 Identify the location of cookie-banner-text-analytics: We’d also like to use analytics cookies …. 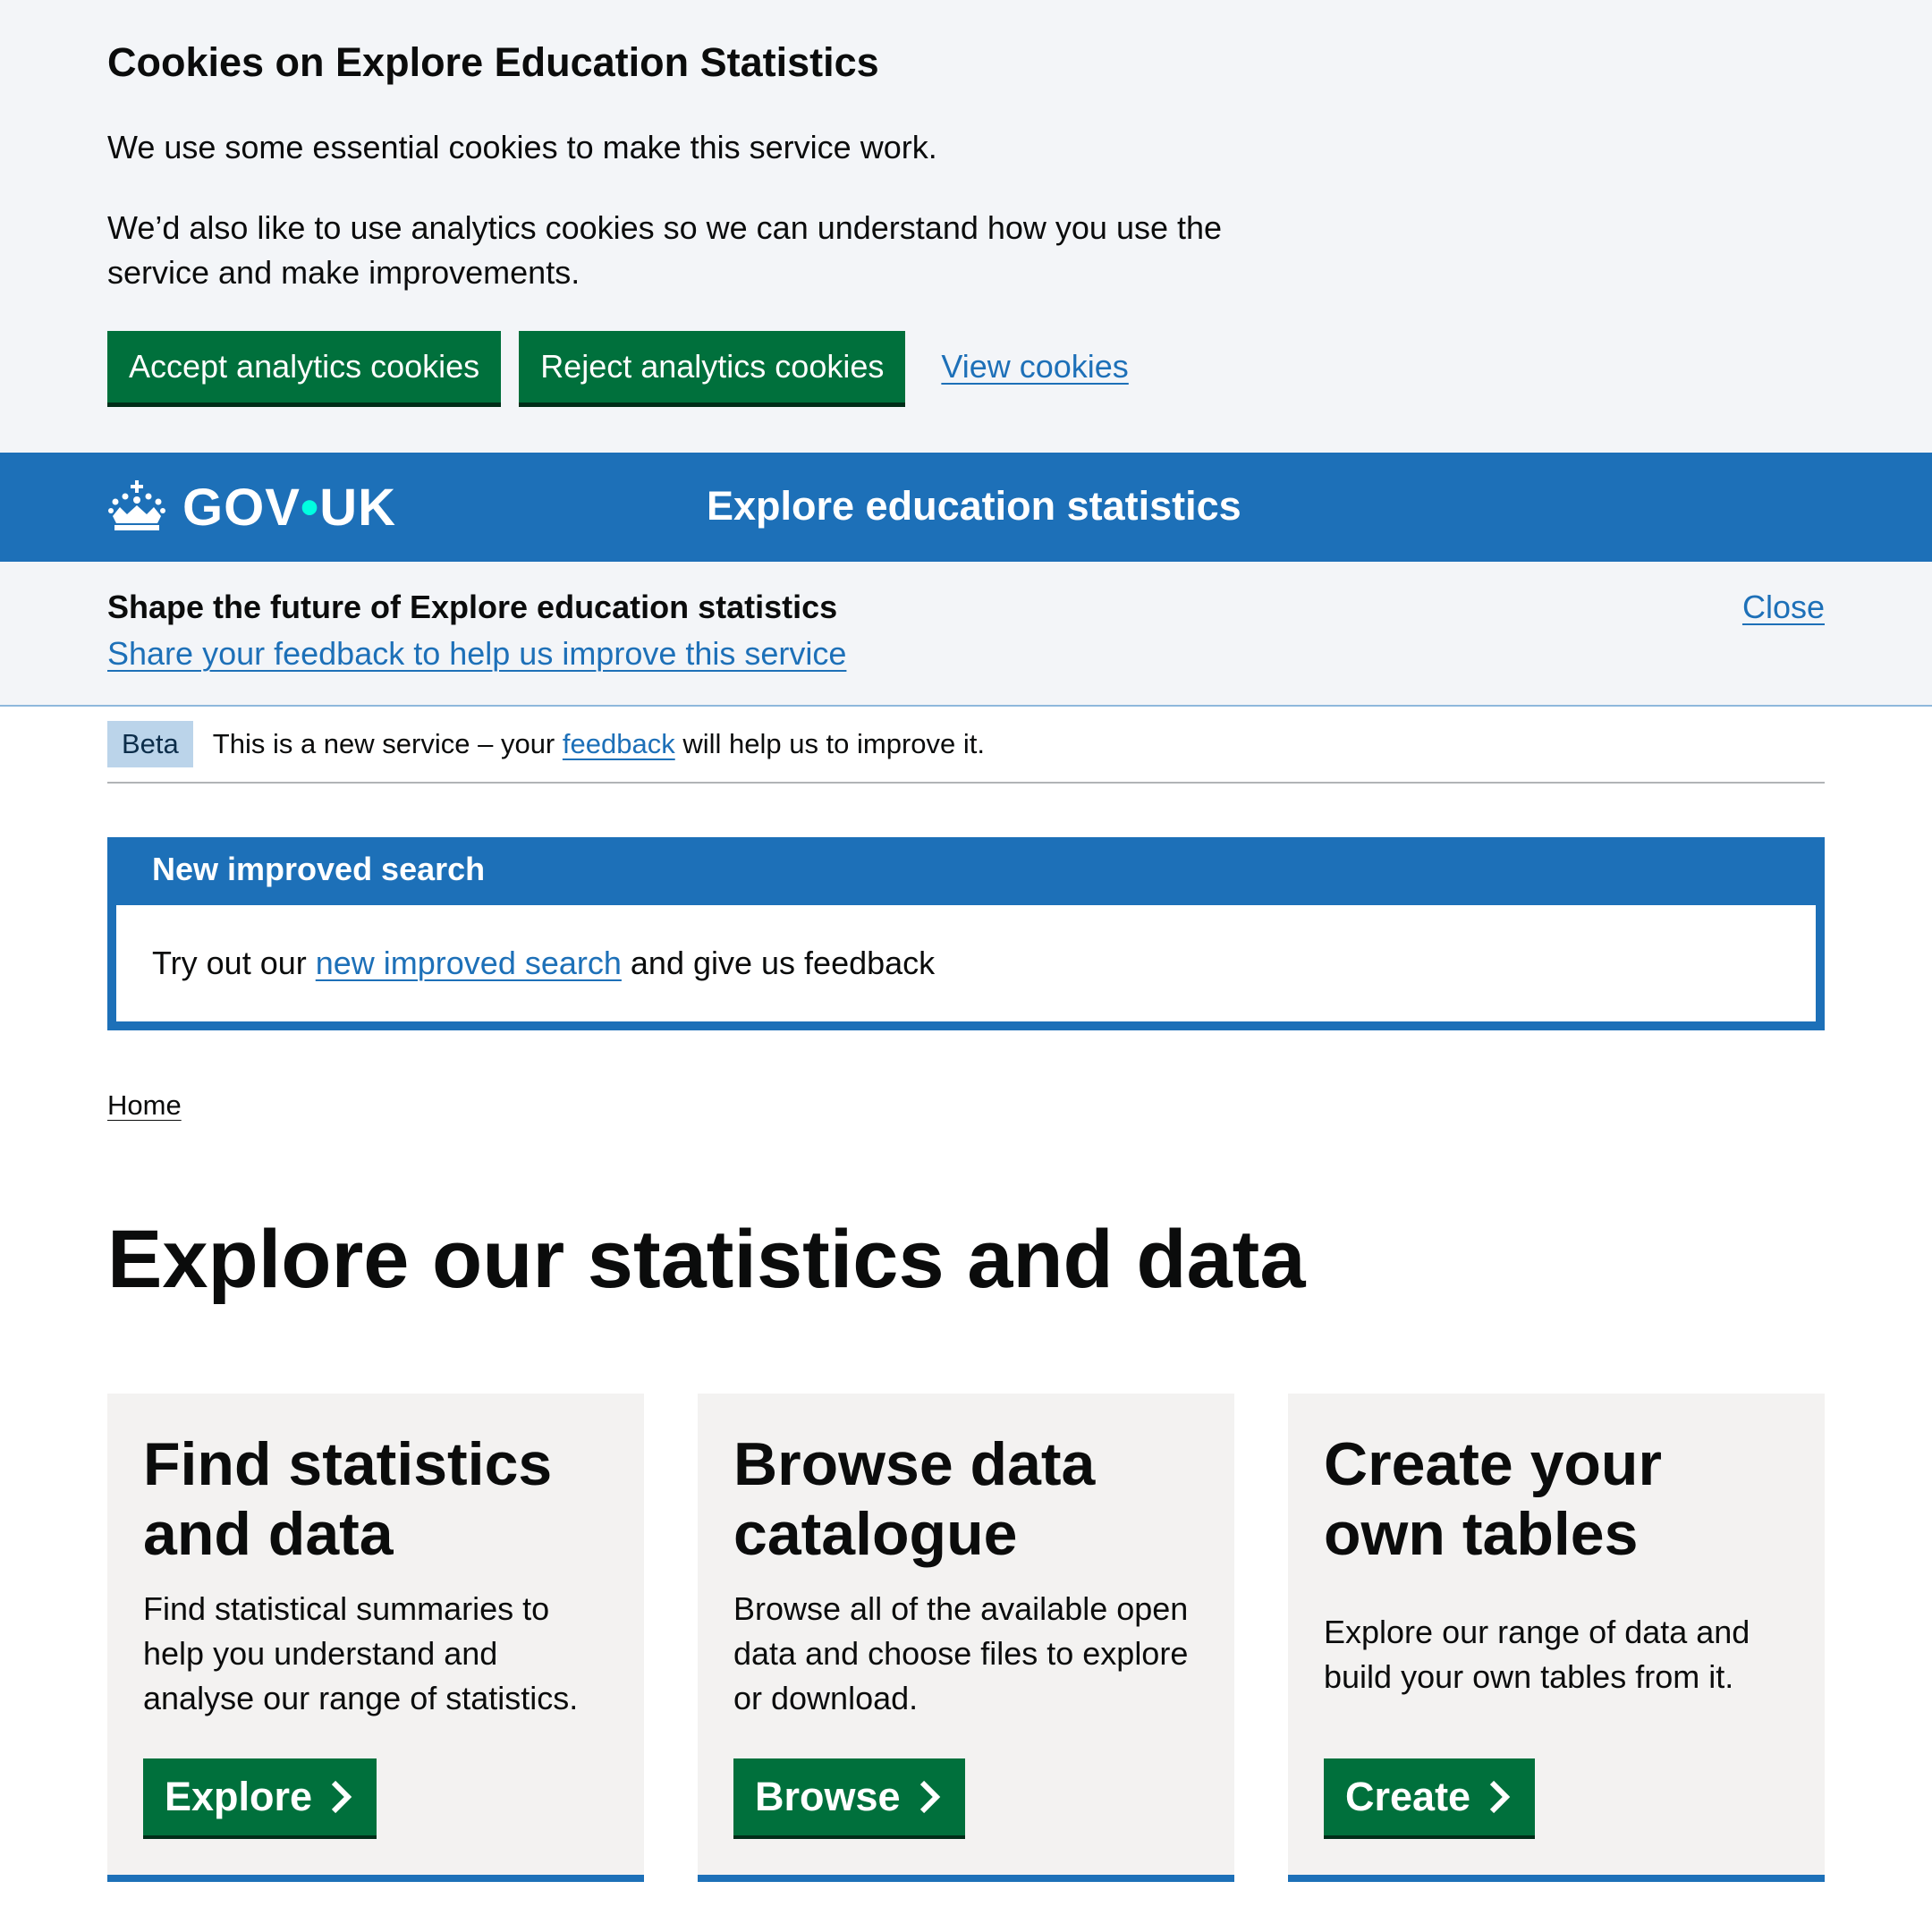
(665, 250).